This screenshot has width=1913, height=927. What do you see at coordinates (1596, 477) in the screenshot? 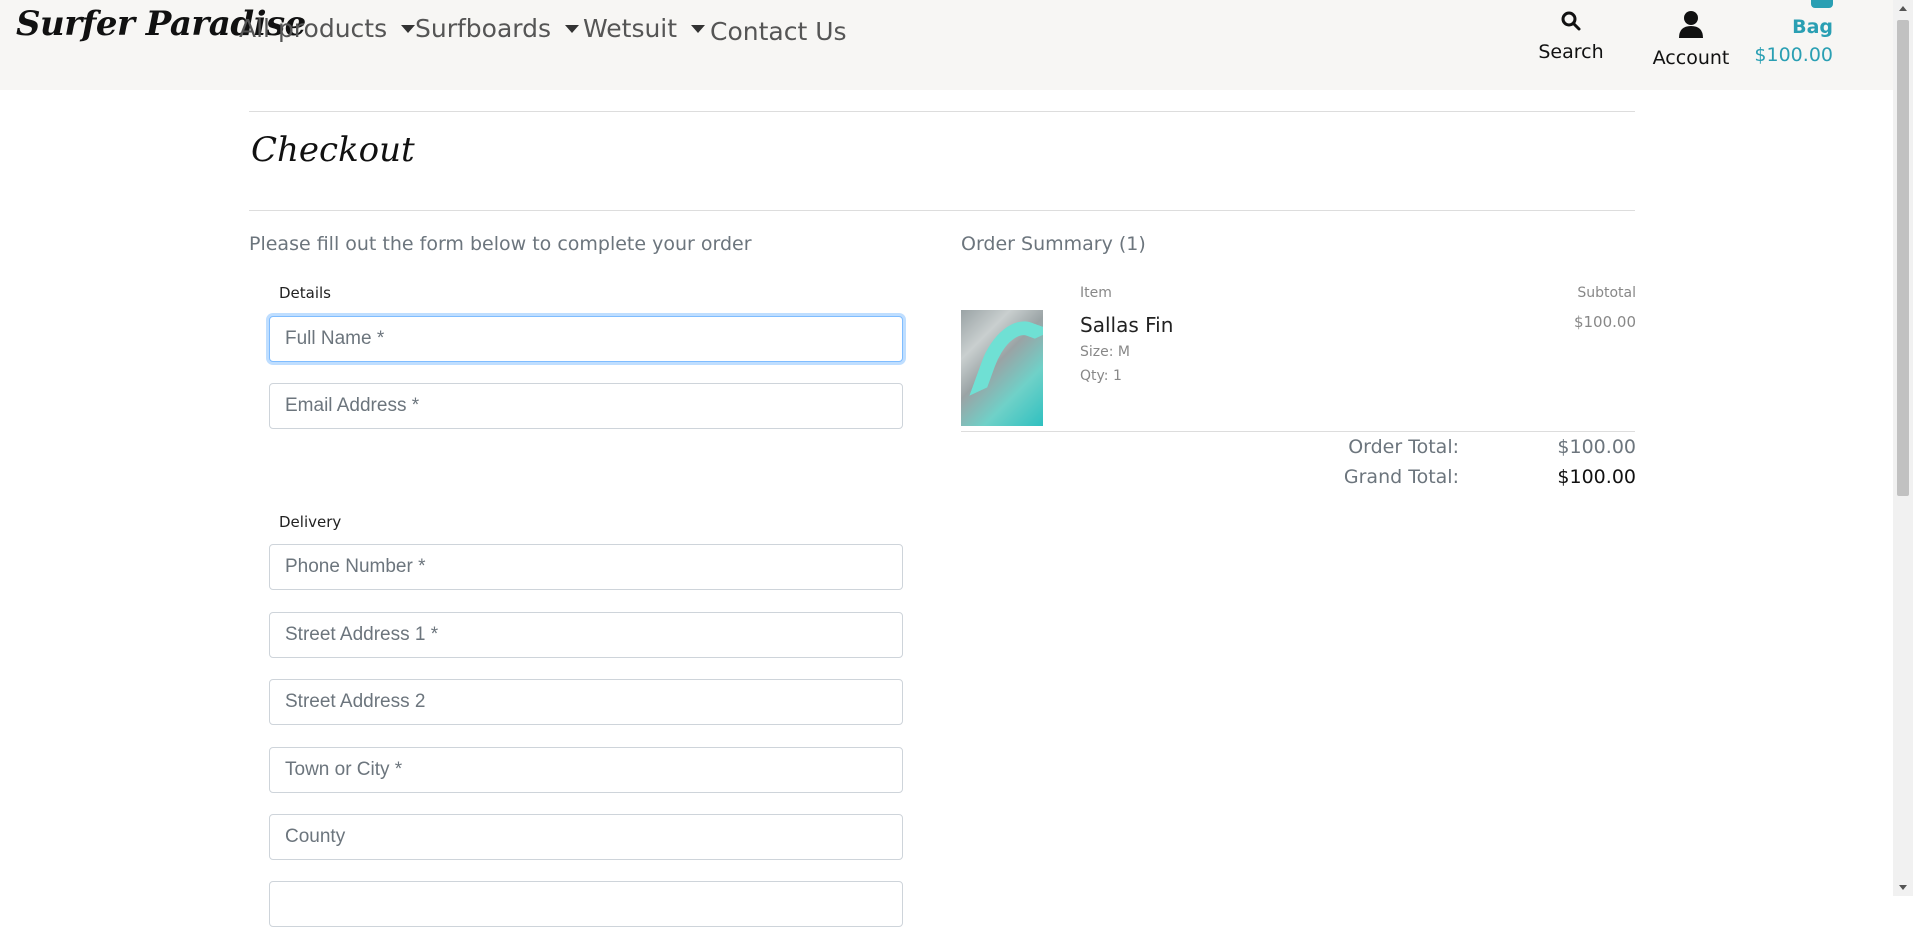
I see `grand-total-value: $100.00` at bounding box center [1596, 477].